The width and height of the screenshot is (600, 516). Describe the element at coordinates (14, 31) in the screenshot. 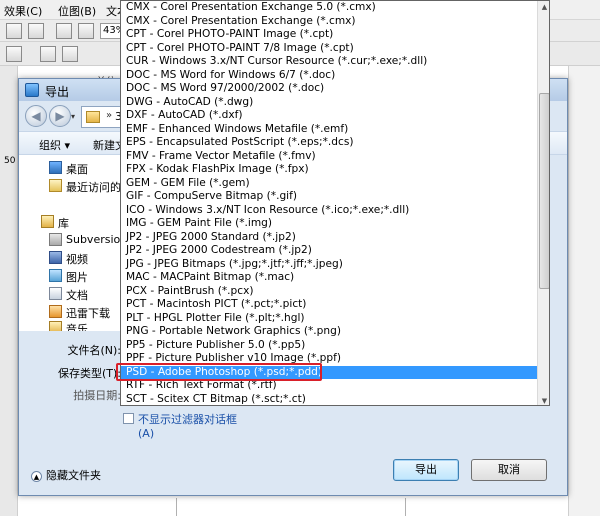

I see `copy-icon` at that location.